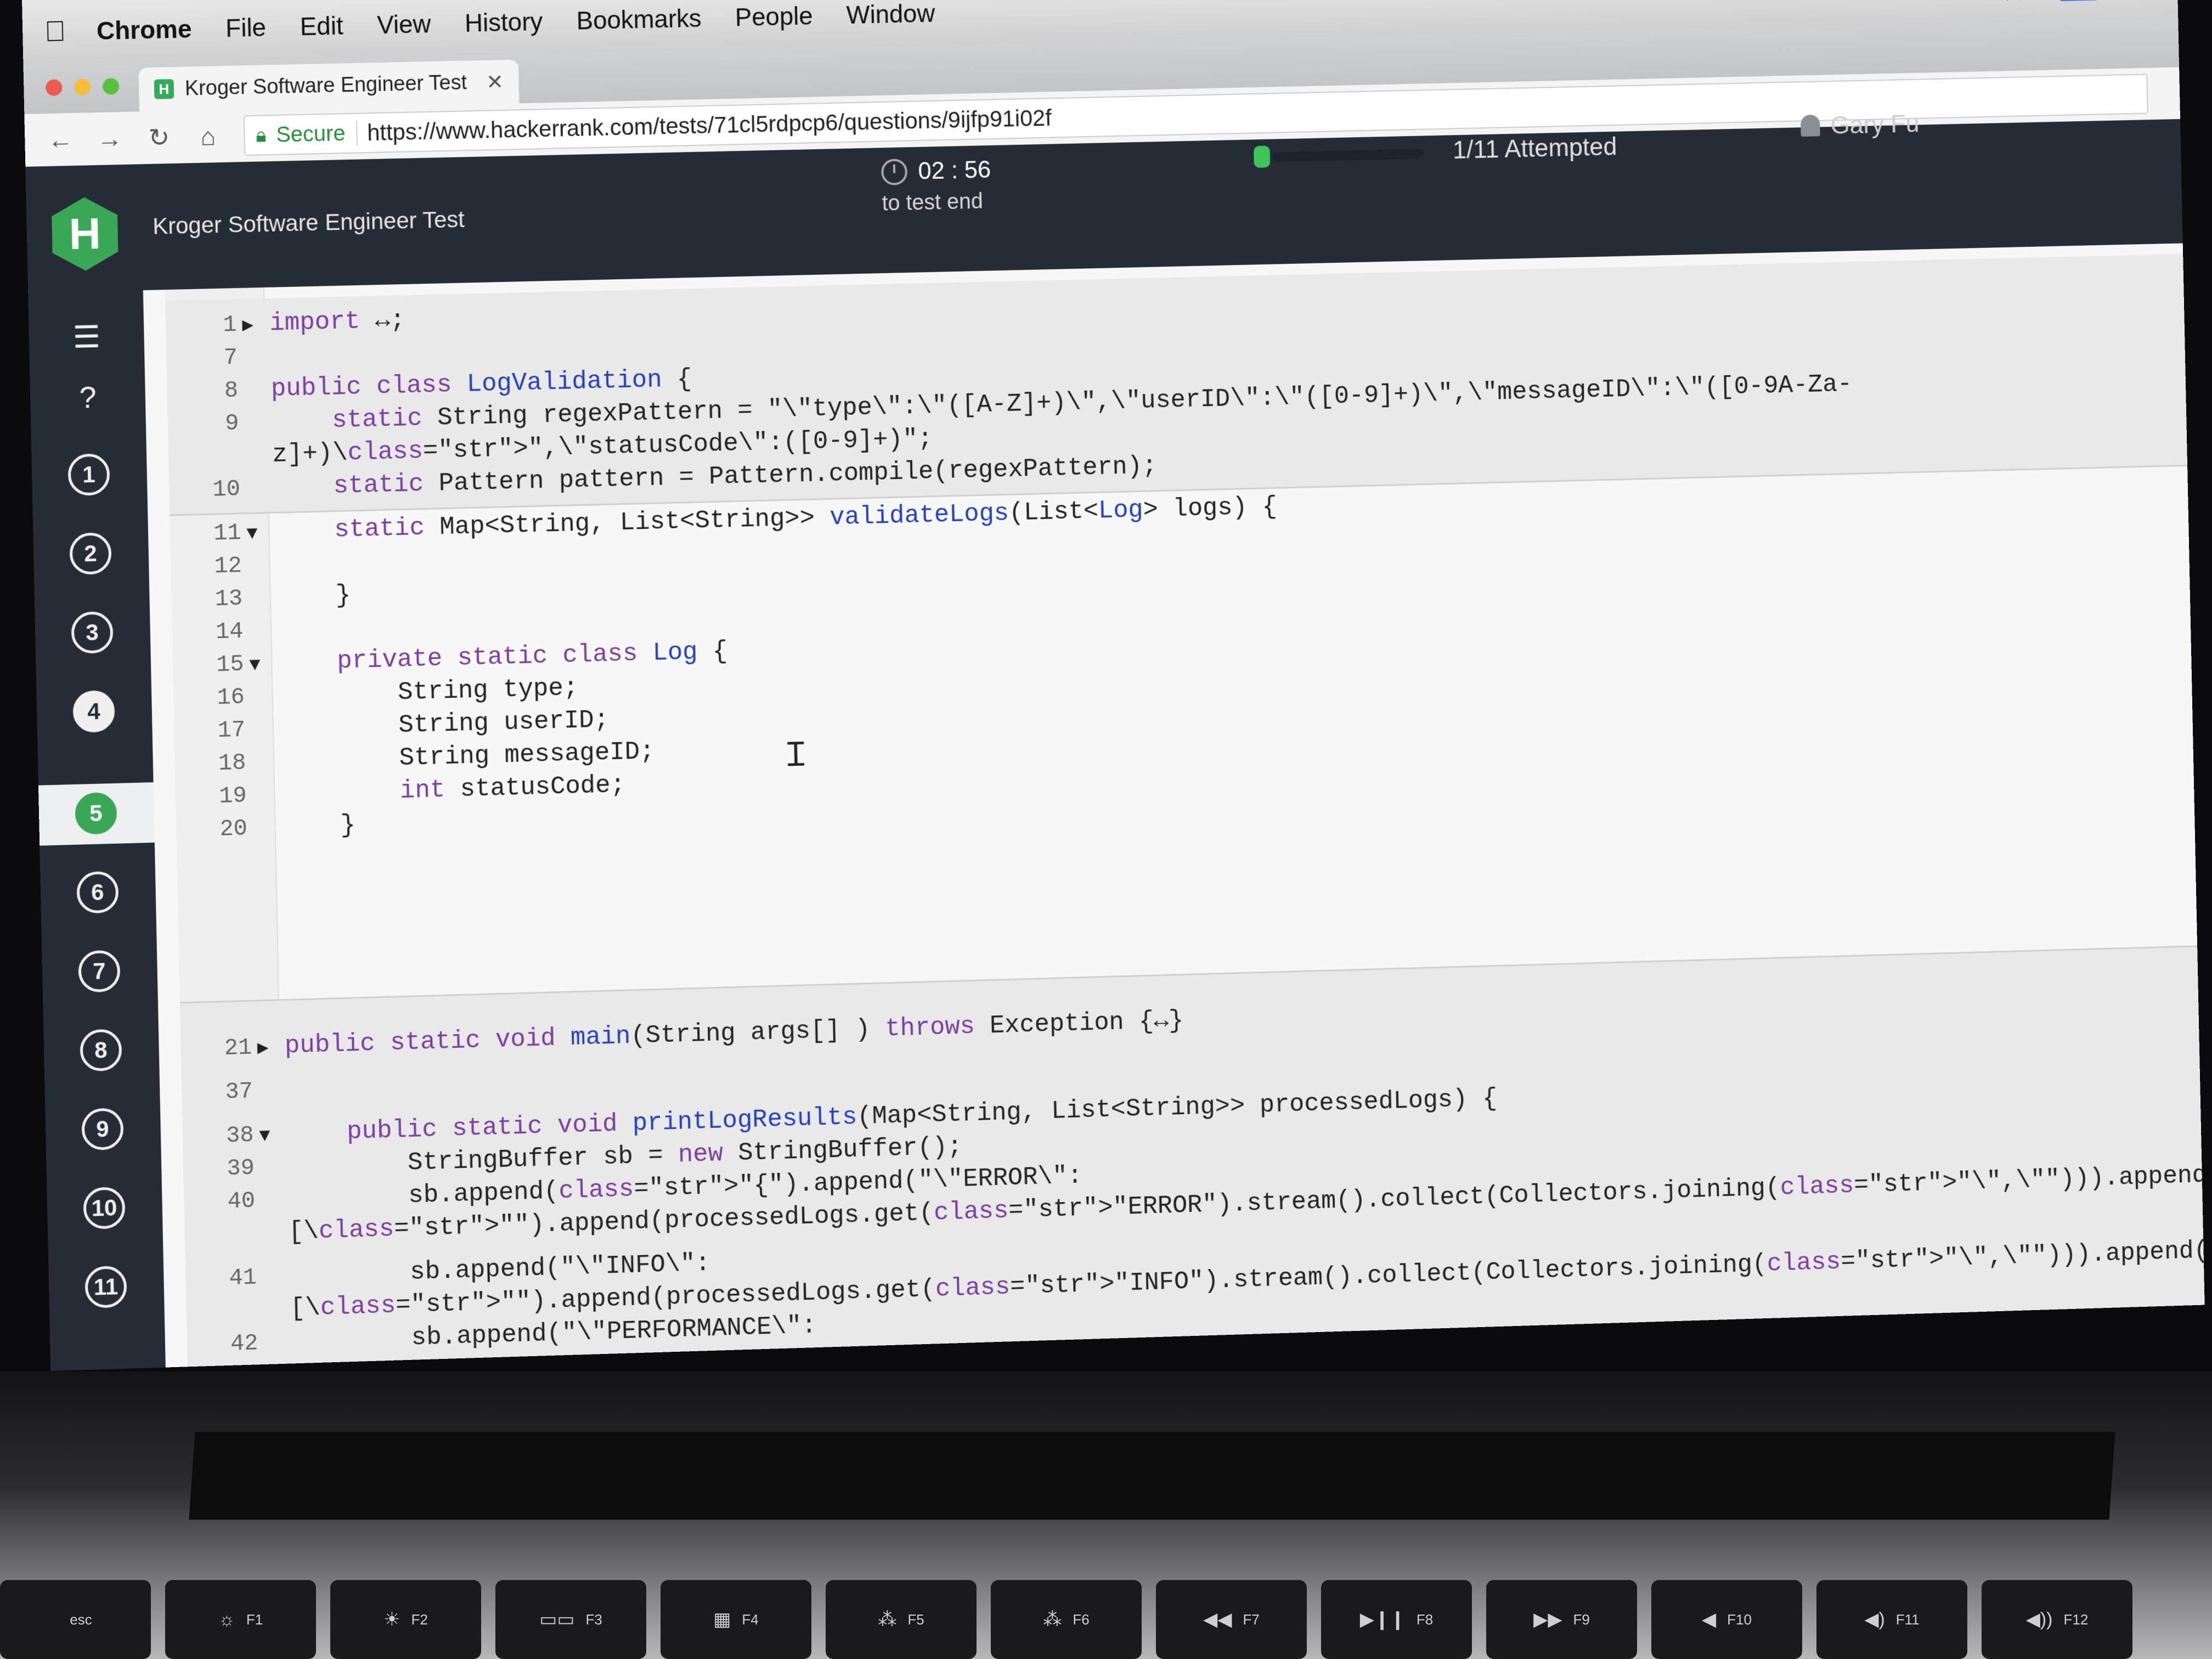  Describe the element at coordinates (2143, 1) in the screenshot. I see `chrome-menu-icon: ⋮` at that location.